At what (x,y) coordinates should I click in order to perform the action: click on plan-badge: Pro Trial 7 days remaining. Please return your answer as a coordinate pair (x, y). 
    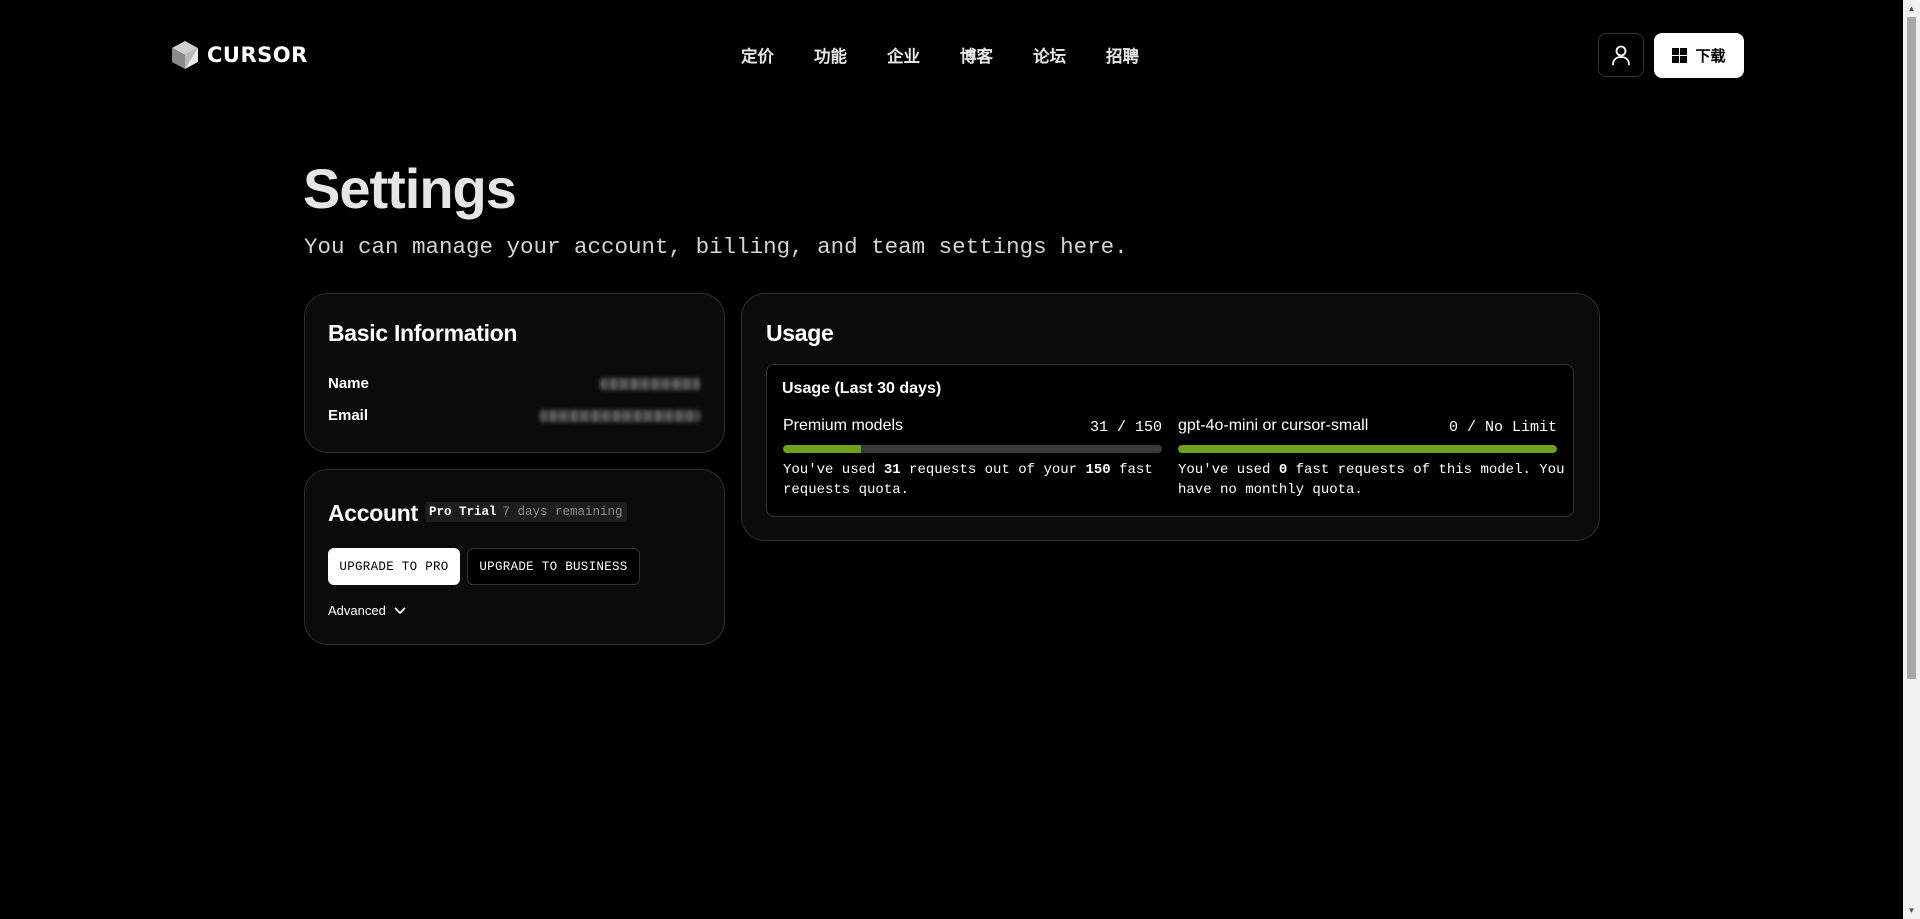
    Looking at the image, I should click on (526, 512).